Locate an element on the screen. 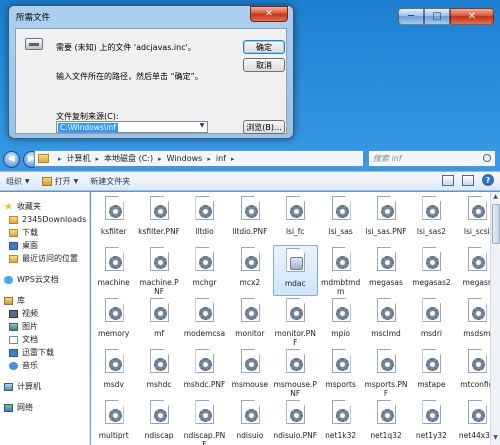 This screenshot has height=445, width=500. organize-label: 组织 is located at coordinates (14, 181).